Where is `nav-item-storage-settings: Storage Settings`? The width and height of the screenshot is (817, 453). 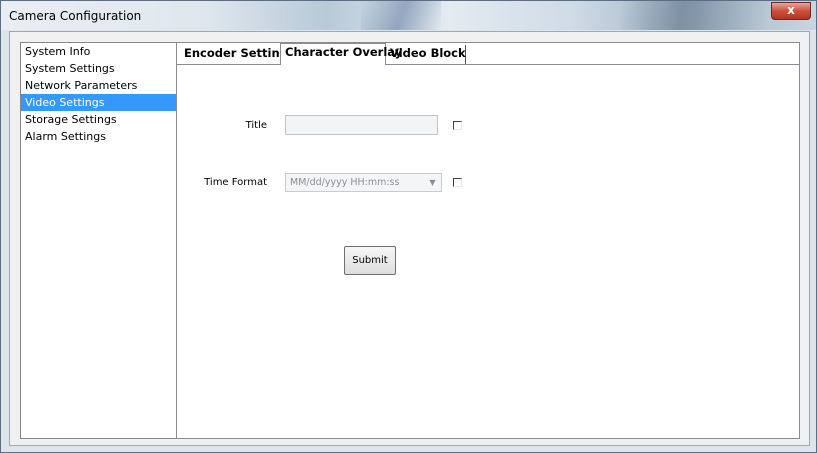 nav-item-storage-settings: Storage Settings is located at coordinates (100, 119).